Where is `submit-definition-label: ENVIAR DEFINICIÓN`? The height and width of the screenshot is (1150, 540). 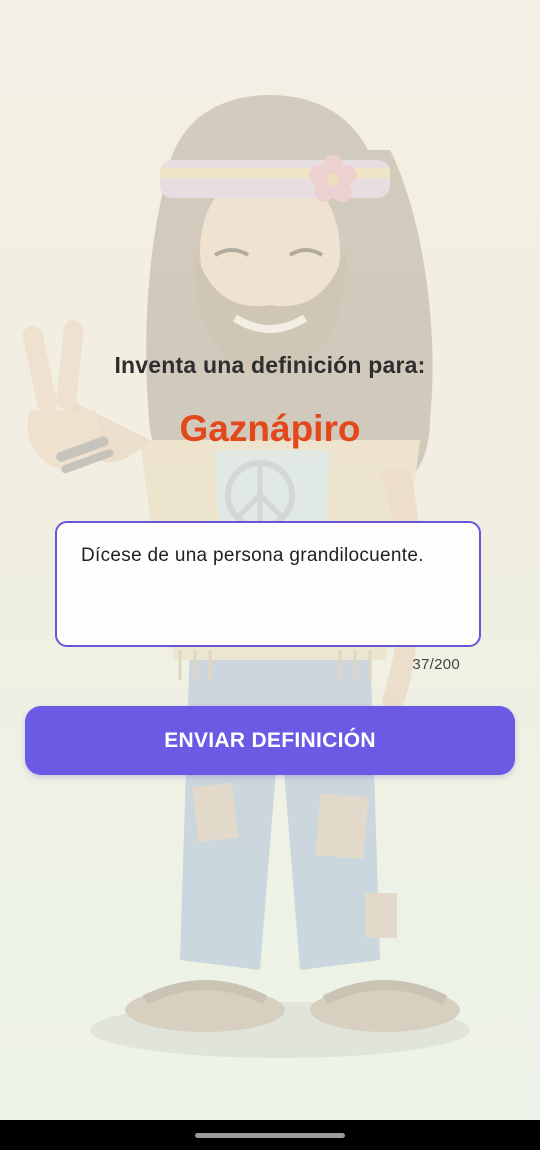
submit-definition-label: ENVIAR DEFINICIÓN is located at coordinates (270, 740).